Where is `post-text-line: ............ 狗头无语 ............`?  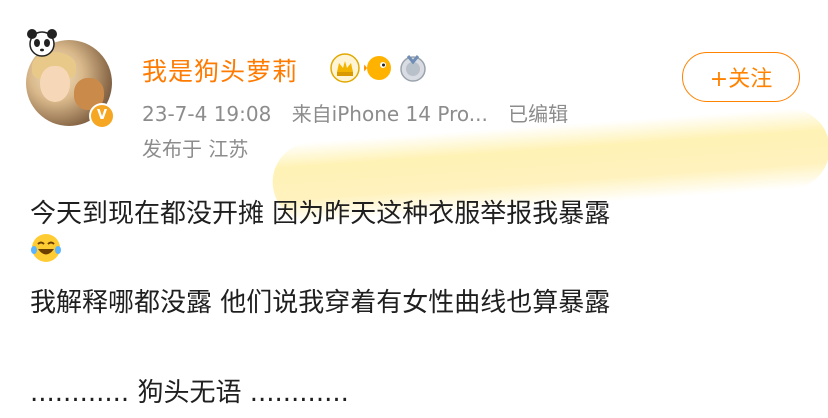
post-text-line: ............ 狗头无语 ............ is located at coordinates (189, 393).